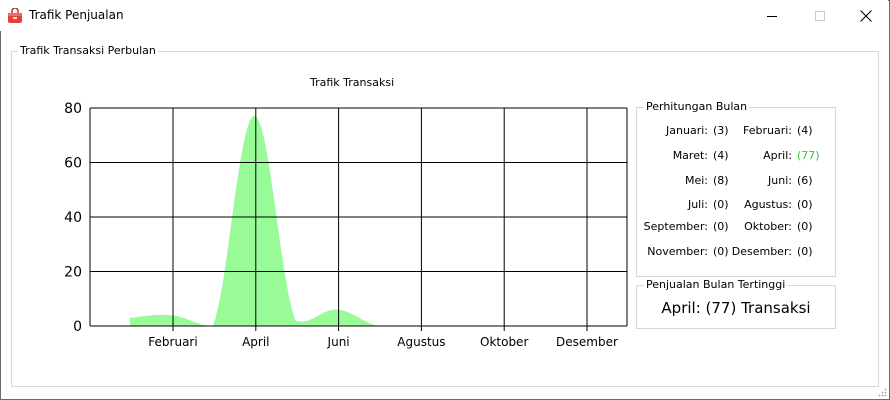 This screenshot has width=890, height=400. Describe the element at coordinates (721, 180) in the screenshot. I see `month-count-value: (8)` at that location.